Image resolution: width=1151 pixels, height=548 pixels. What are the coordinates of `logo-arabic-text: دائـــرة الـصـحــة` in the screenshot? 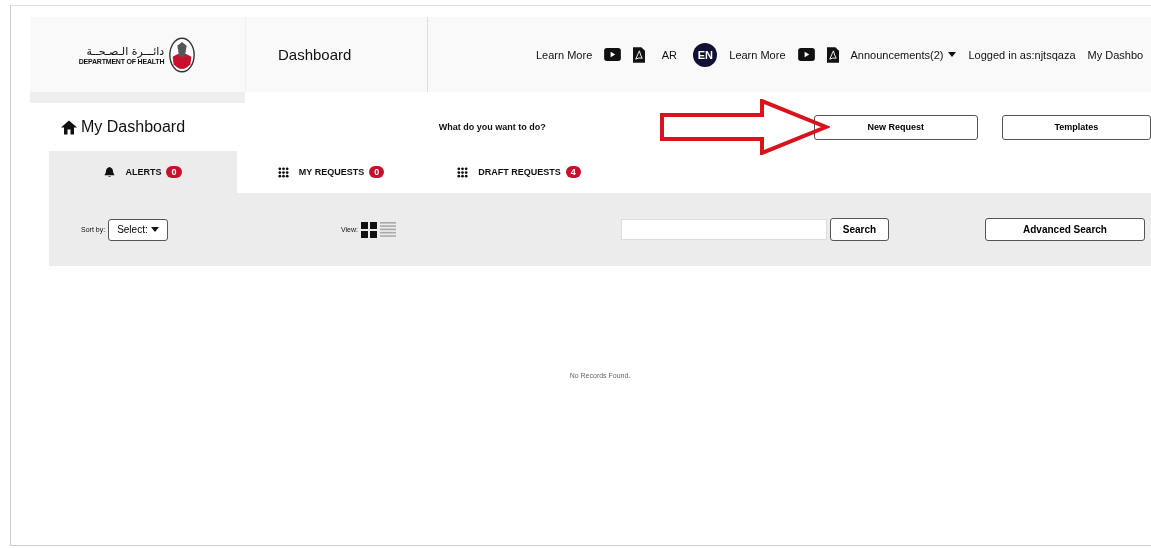 It's located at (125, 51).